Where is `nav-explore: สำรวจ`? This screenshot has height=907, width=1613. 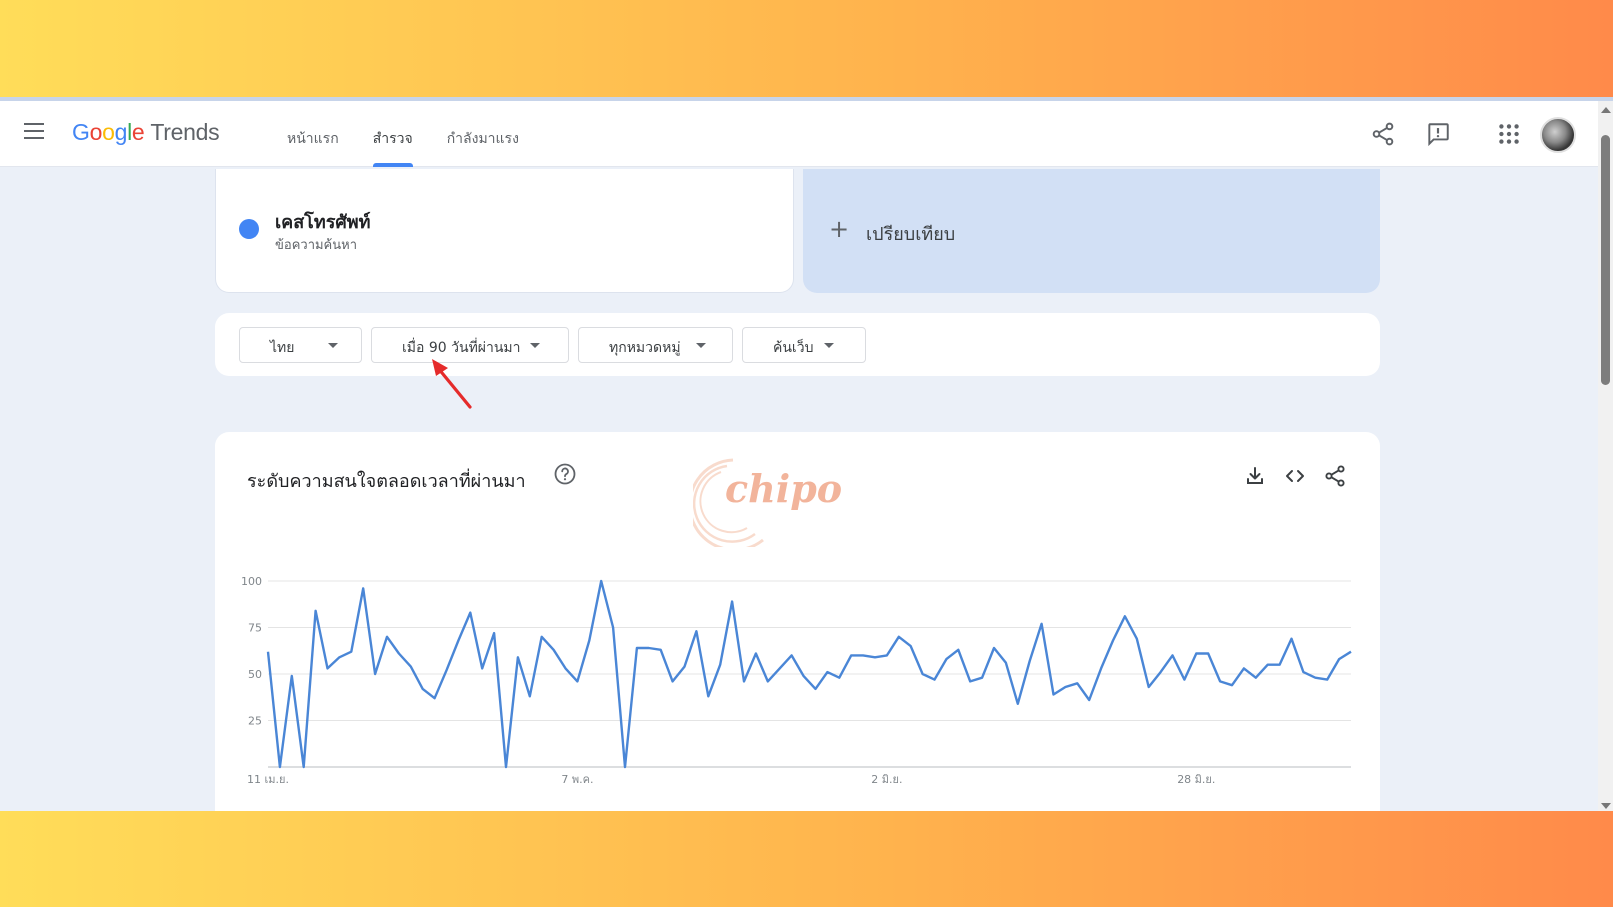 nav-explore: สำรวจ is located at coordinates (392, 134).